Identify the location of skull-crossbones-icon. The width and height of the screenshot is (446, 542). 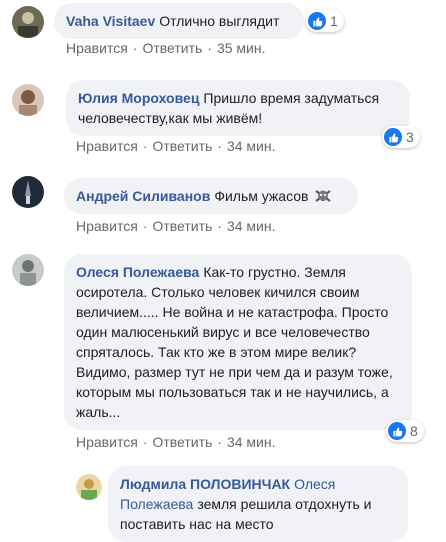
(323, 196).